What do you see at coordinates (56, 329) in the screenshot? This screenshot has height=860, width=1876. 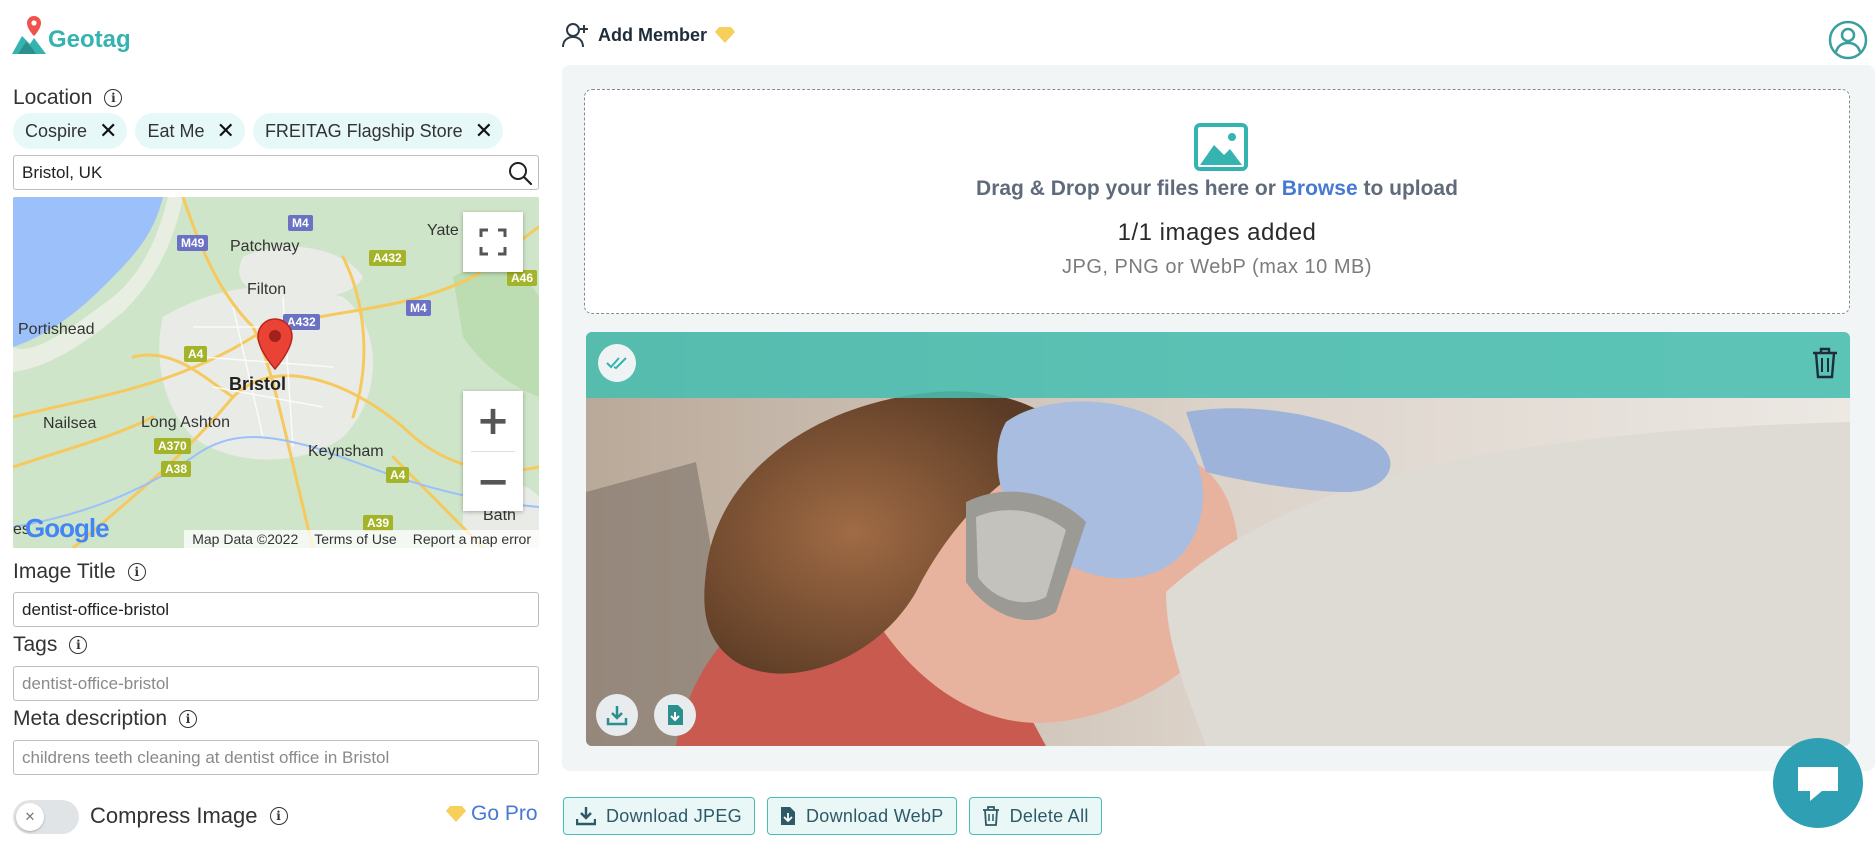 I see `map-place-label: Portishead` at bounding box center [56, 329].